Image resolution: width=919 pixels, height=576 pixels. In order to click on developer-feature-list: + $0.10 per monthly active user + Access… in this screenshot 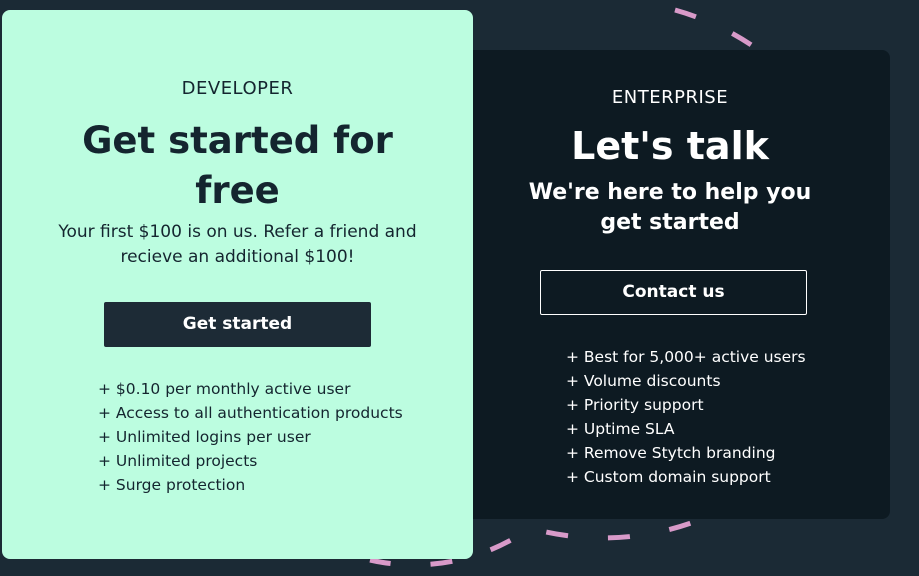, I will do `click(250, 437)`.